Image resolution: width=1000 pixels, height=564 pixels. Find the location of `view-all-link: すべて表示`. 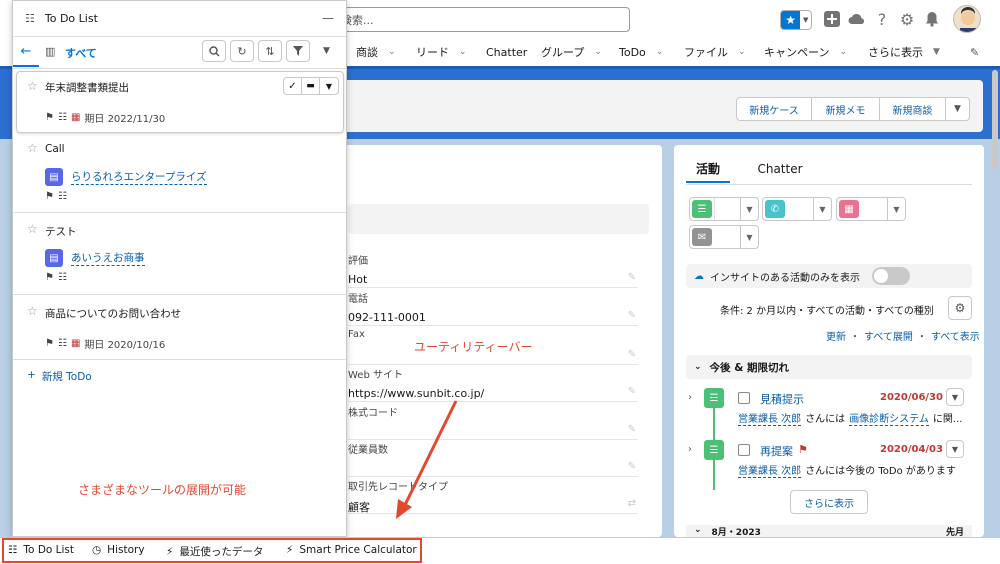

view-all-link: すべて表示 is located at coordinates (955, 335).